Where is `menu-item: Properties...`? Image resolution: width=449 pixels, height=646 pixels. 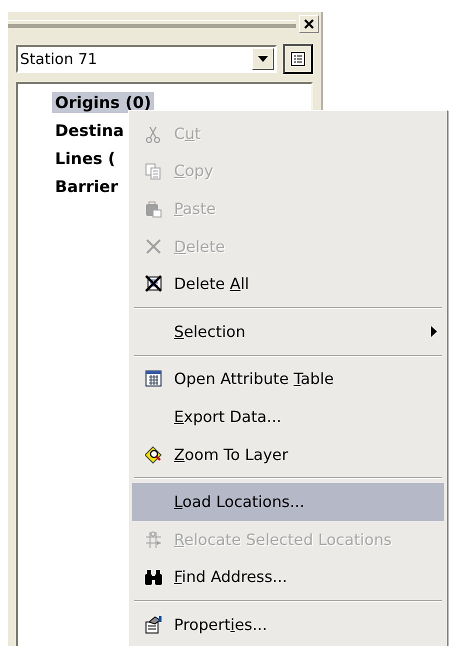 menu-item: Properties... is located at coordinates (288, 625).